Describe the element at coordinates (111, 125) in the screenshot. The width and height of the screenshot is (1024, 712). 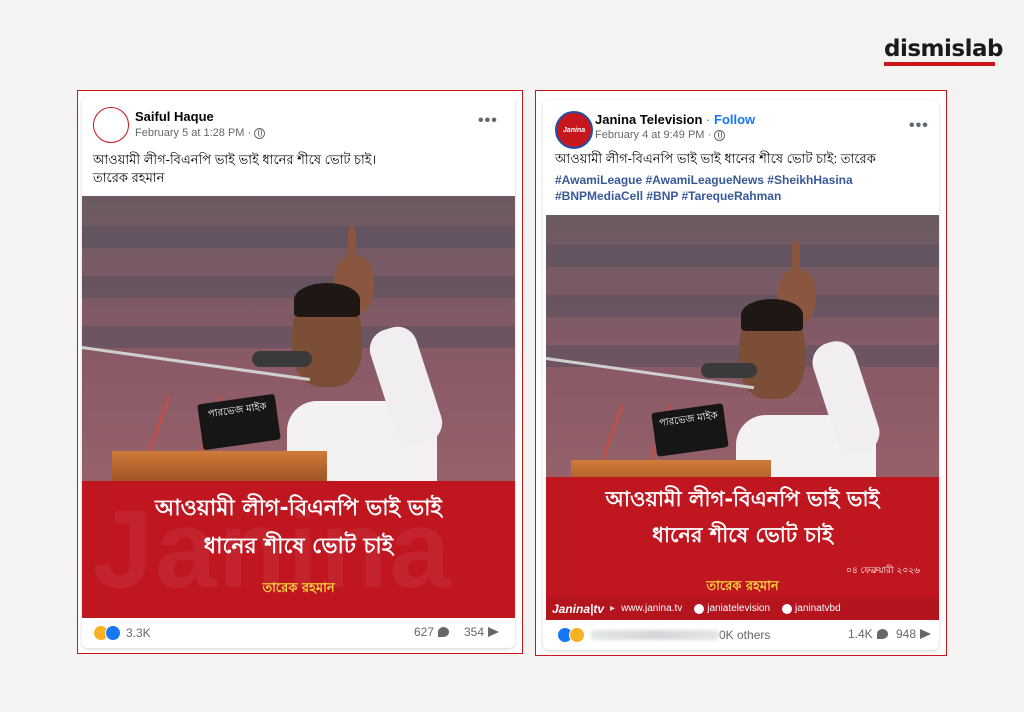
I see `avatar` at that location.